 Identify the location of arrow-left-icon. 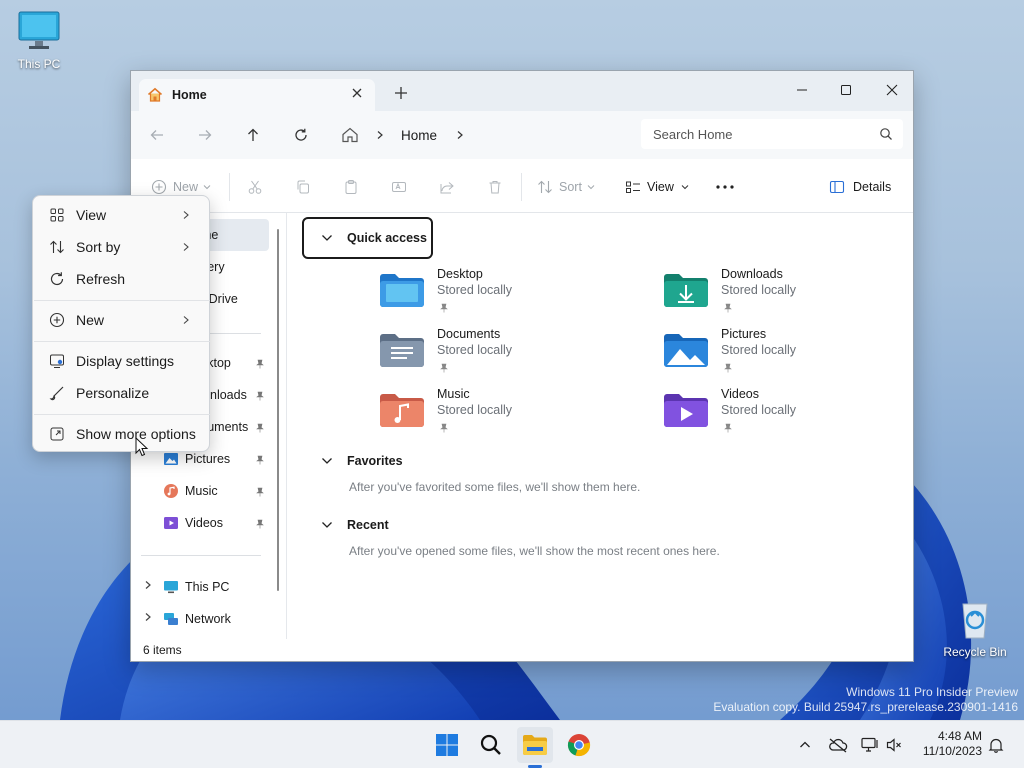
(156, 135).